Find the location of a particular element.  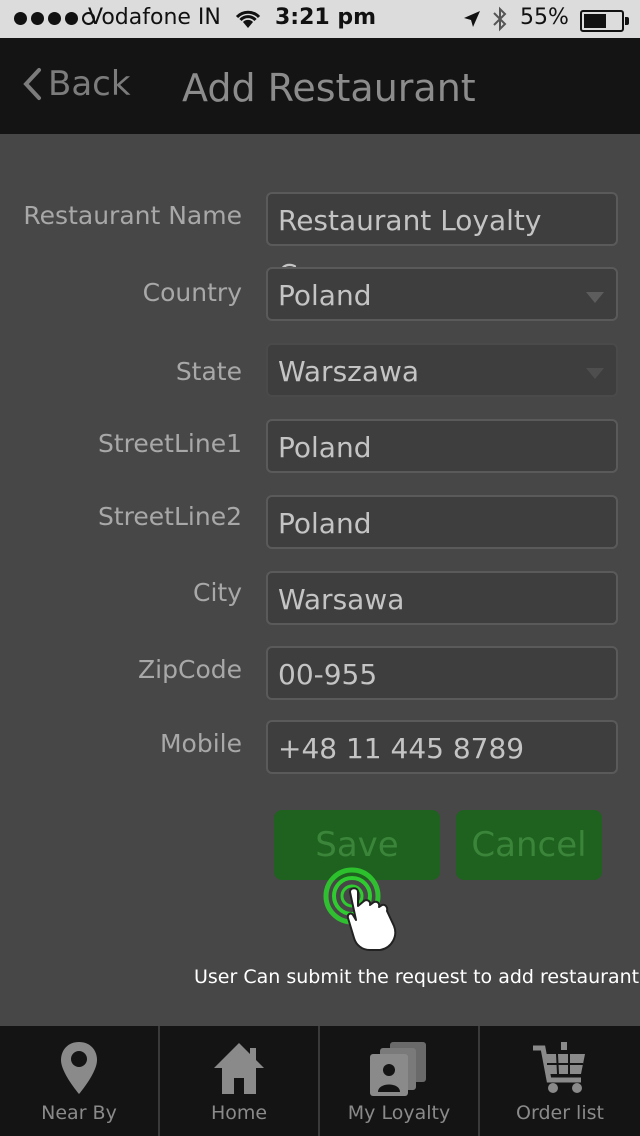

tab-my-loyalty: My Loyalty is located at coordinates (400, 1081).